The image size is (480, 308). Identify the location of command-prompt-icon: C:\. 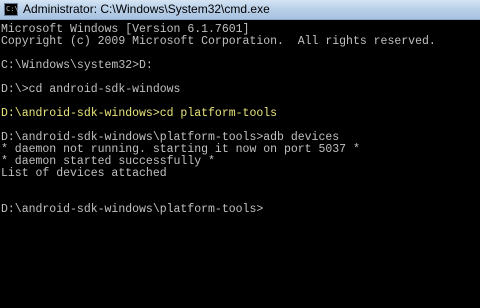
(11, 9).